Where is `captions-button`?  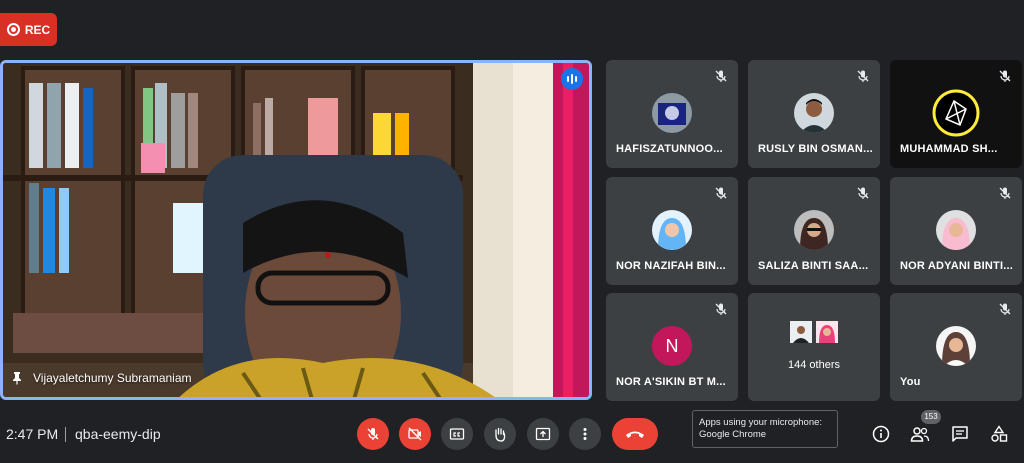 captions-button is located at coordinates (457, 434).